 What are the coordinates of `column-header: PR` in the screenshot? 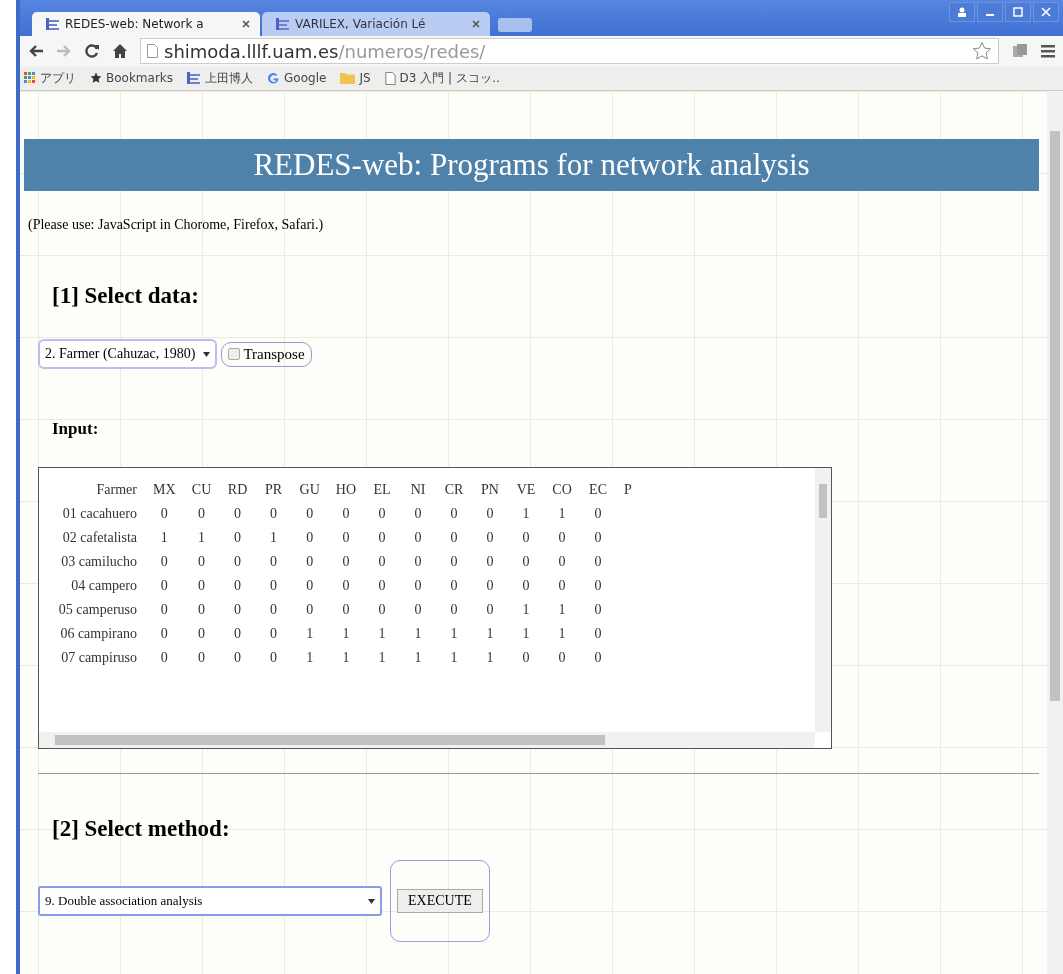 It's located at (274, 490).